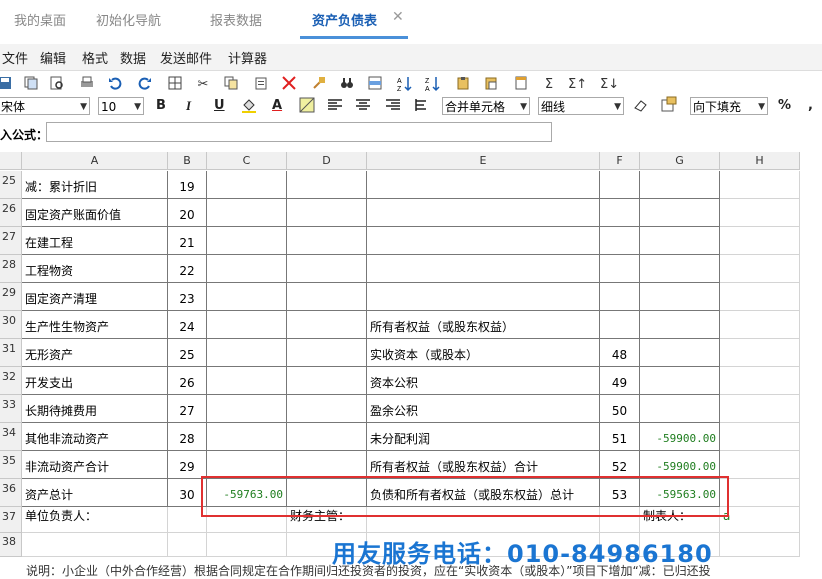 This screenshot has width=822, height=579. I want to click on cell-a35: 非流动资产合计, so click(95, 465).